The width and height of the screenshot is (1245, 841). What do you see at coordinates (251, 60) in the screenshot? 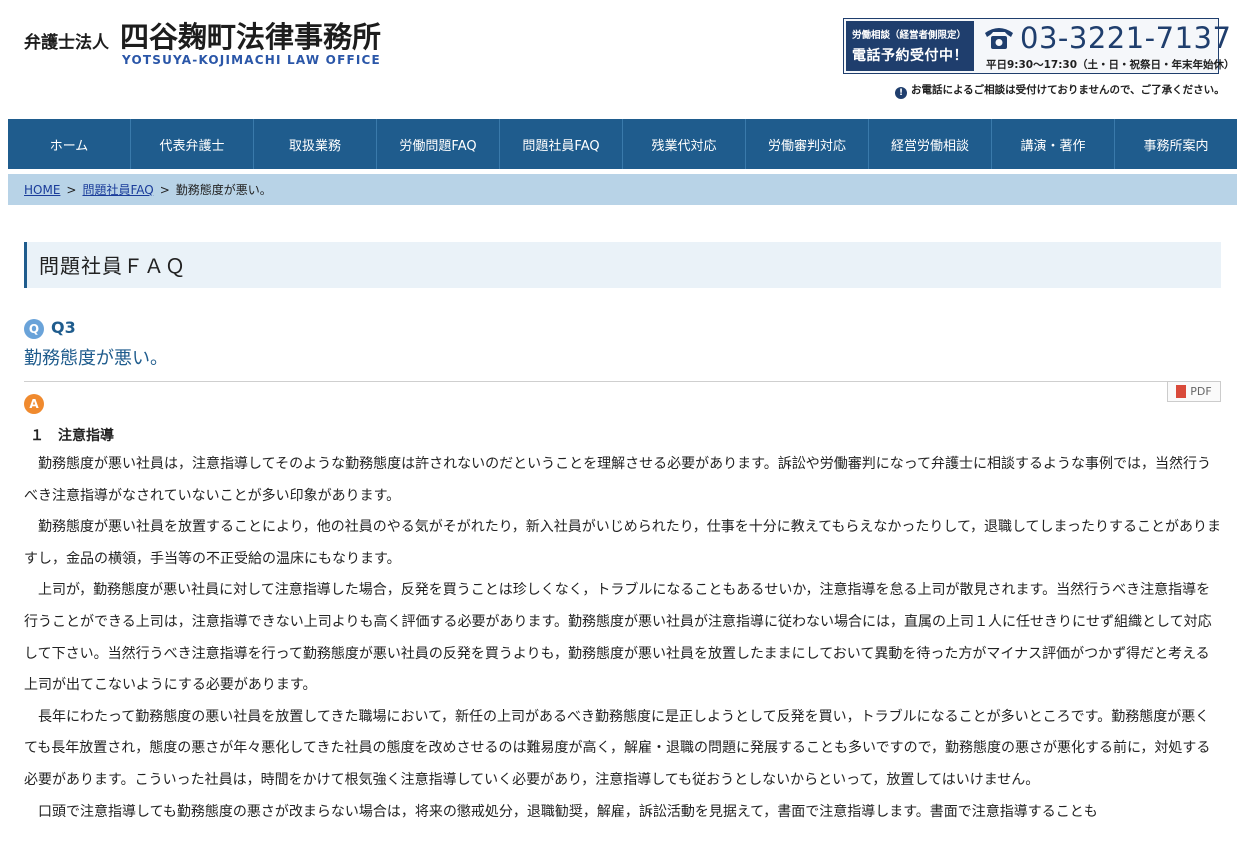
I see `logo-english: YOTSUYA-KOJIMACHI LAW OFFICE` at bounding box center [251, 60].